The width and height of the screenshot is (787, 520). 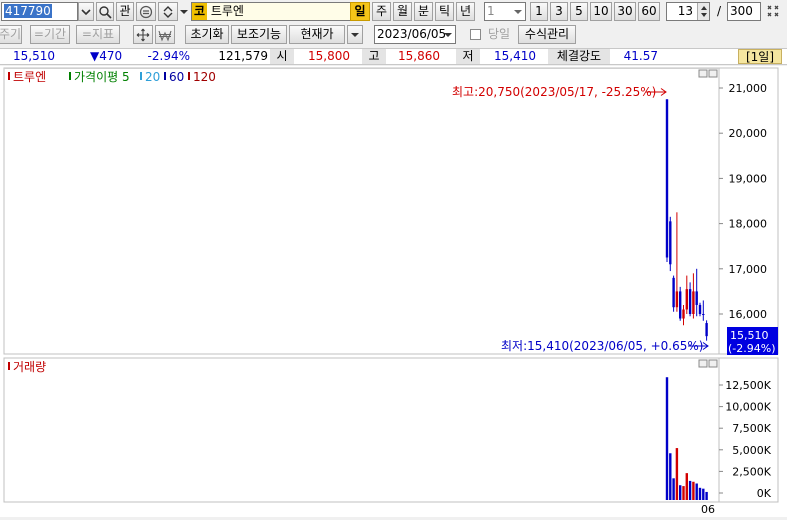 I want to click on total-input: 300, so click(x=744, y=11).